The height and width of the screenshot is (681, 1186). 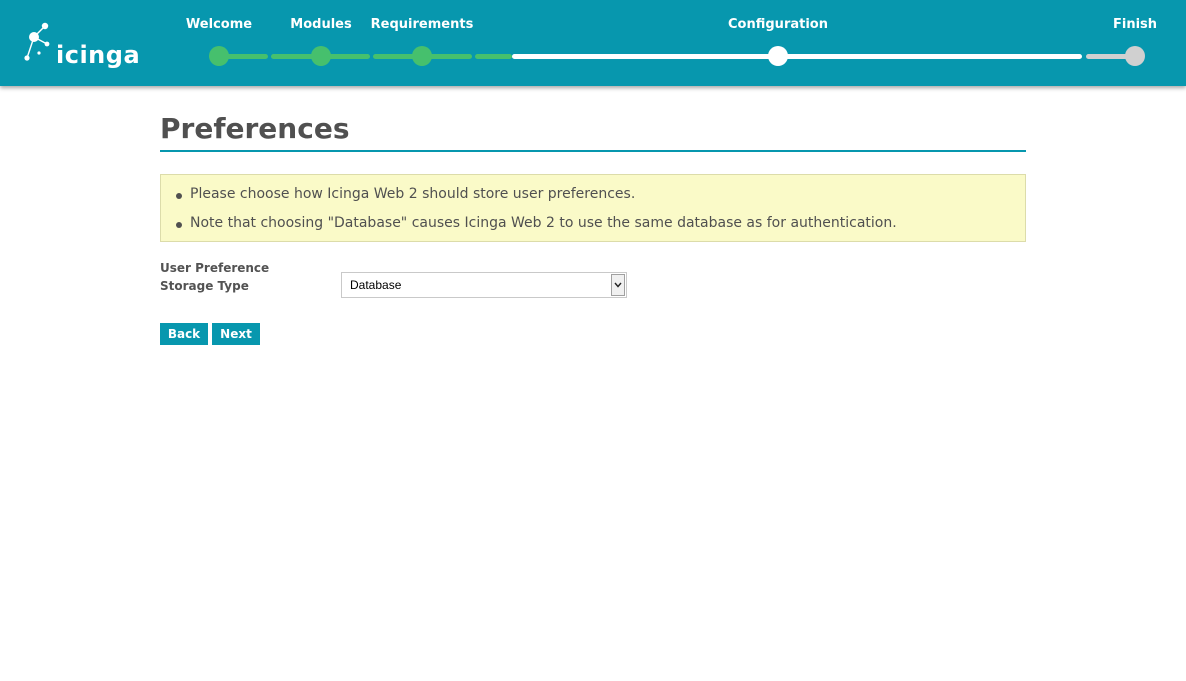 I want to click on step-marker-finish, so click(x=1135, y=56).